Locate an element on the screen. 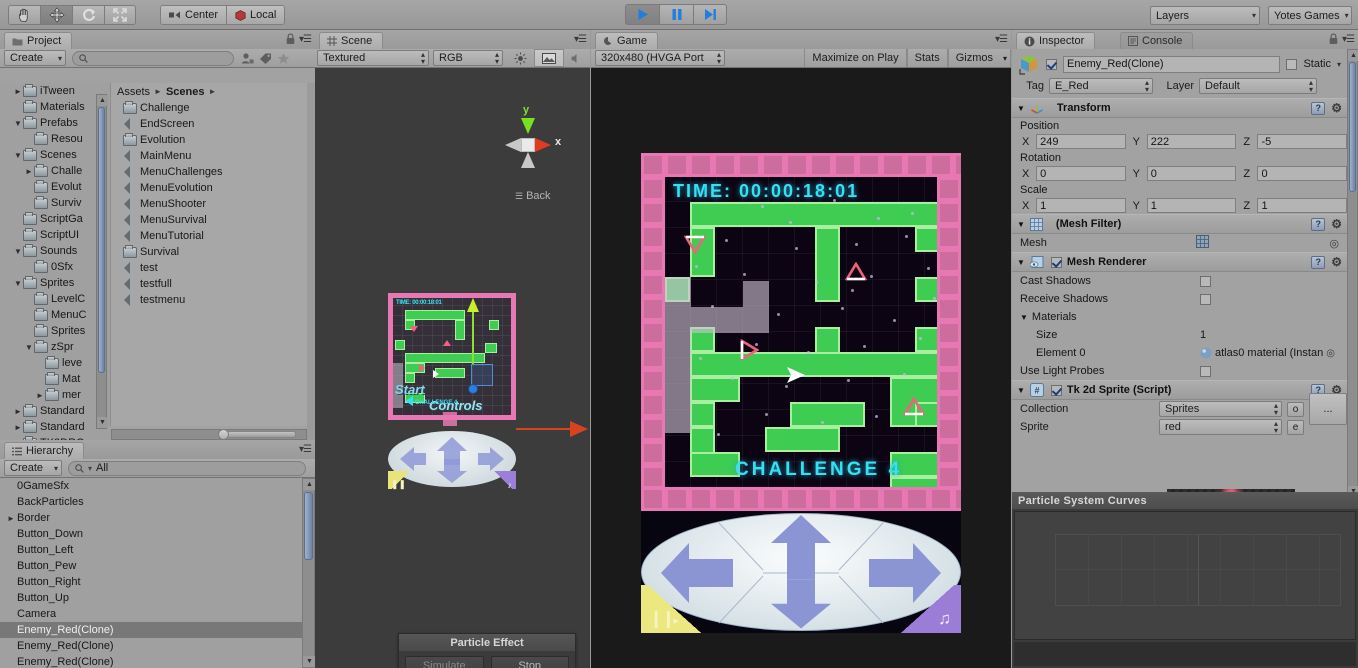 The height and width of the screenshot is (668, 1358). move-gizmo-handle is located at coordinates (473, 389).